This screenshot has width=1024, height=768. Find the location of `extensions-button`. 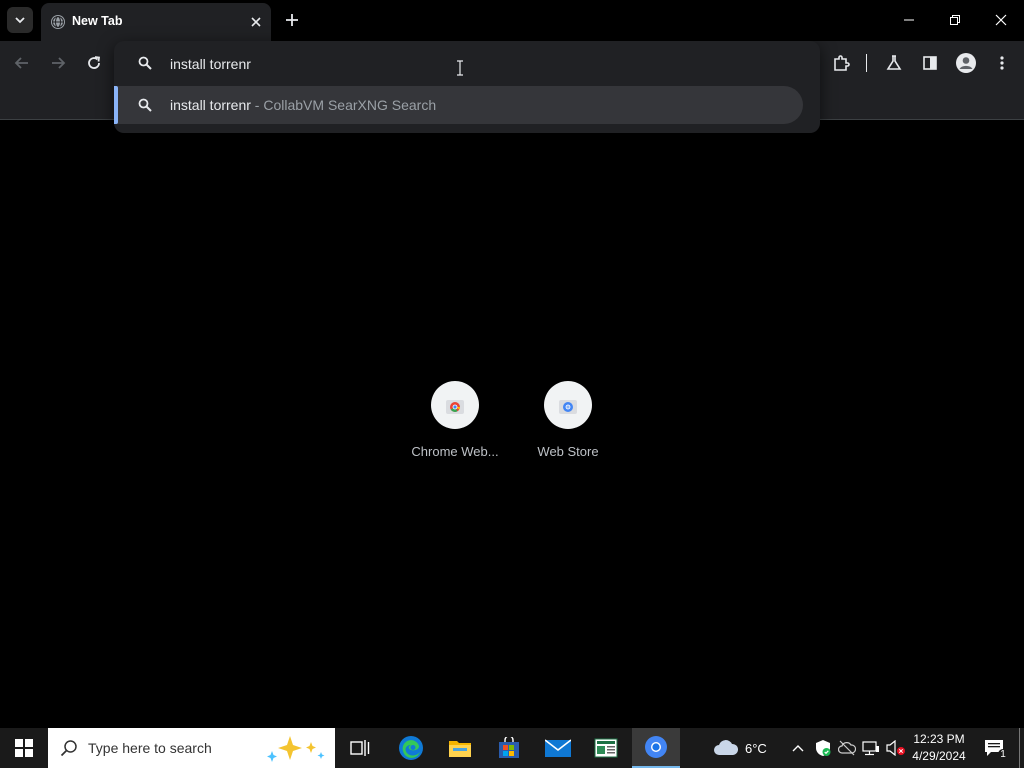

extensions-button is located at coordinates (841, 63).